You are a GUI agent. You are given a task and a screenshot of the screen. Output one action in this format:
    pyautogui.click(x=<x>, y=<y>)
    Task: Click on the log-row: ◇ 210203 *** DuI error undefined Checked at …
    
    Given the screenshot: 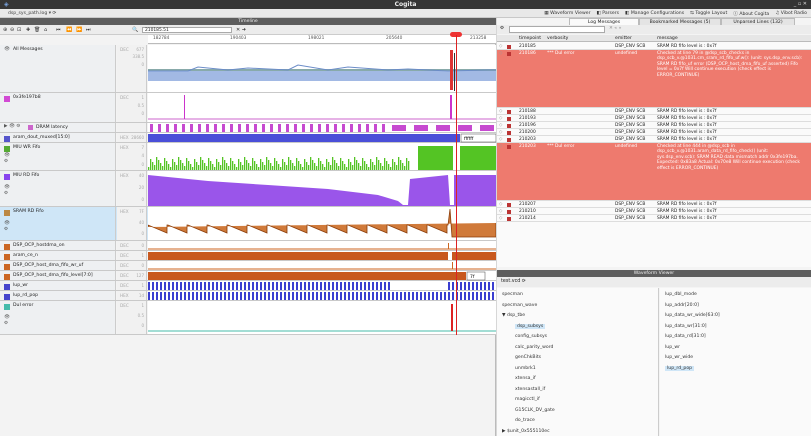 What is the action you would take?
    pyautogui.click(x=654, y=172)
    